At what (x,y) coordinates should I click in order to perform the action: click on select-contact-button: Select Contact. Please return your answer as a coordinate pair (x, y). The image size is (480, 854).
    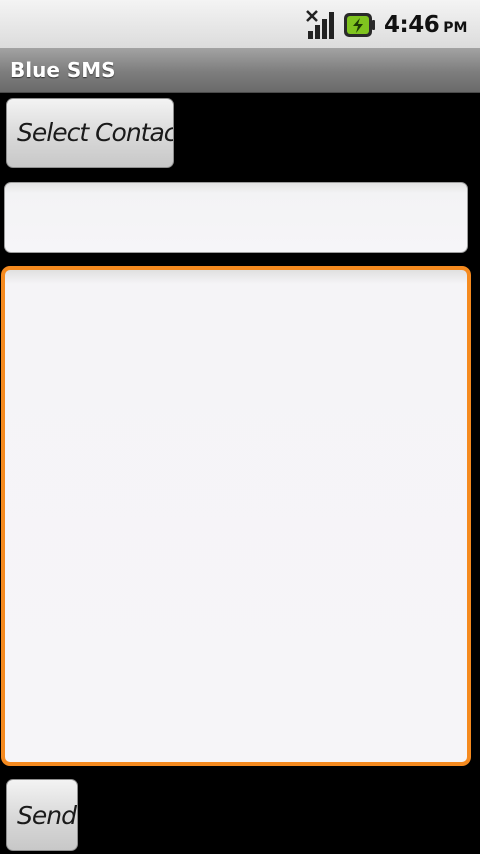
    Looking at the image, I should click on (90, 133).